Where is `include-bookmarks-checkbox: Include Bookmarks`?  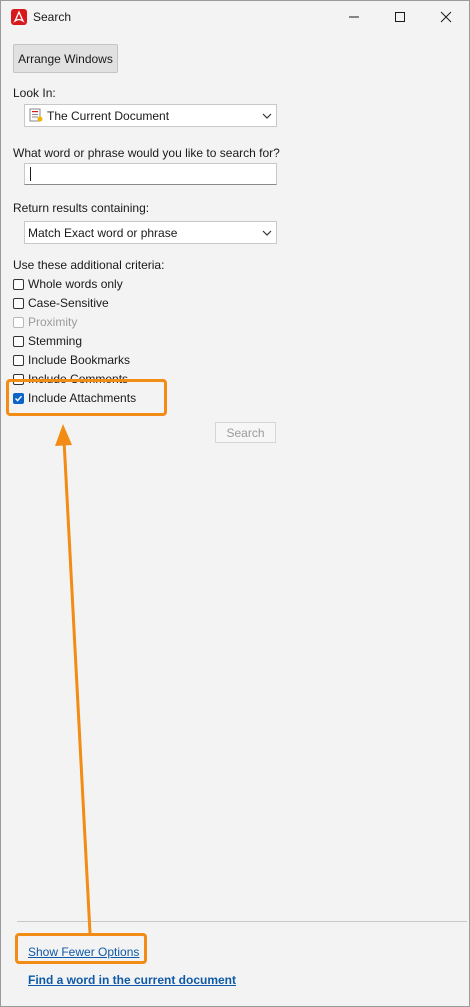
include-bookmarks-checkbox: Include Bookmarks is located at coordinates (71, 360).